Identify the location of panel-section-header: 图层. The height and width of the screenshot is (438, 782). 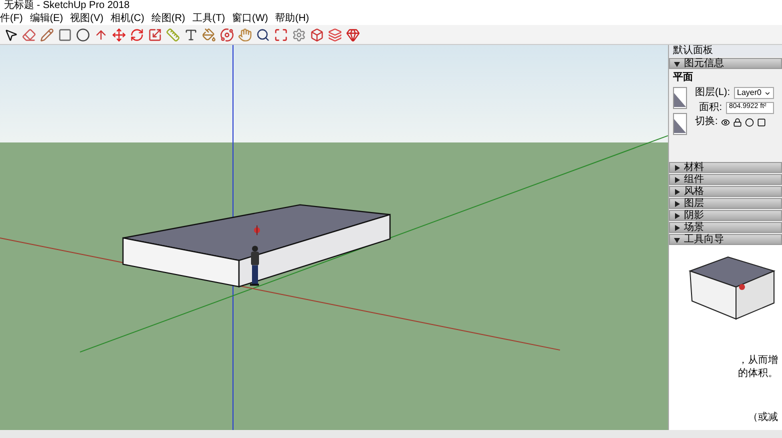
(725, 203).